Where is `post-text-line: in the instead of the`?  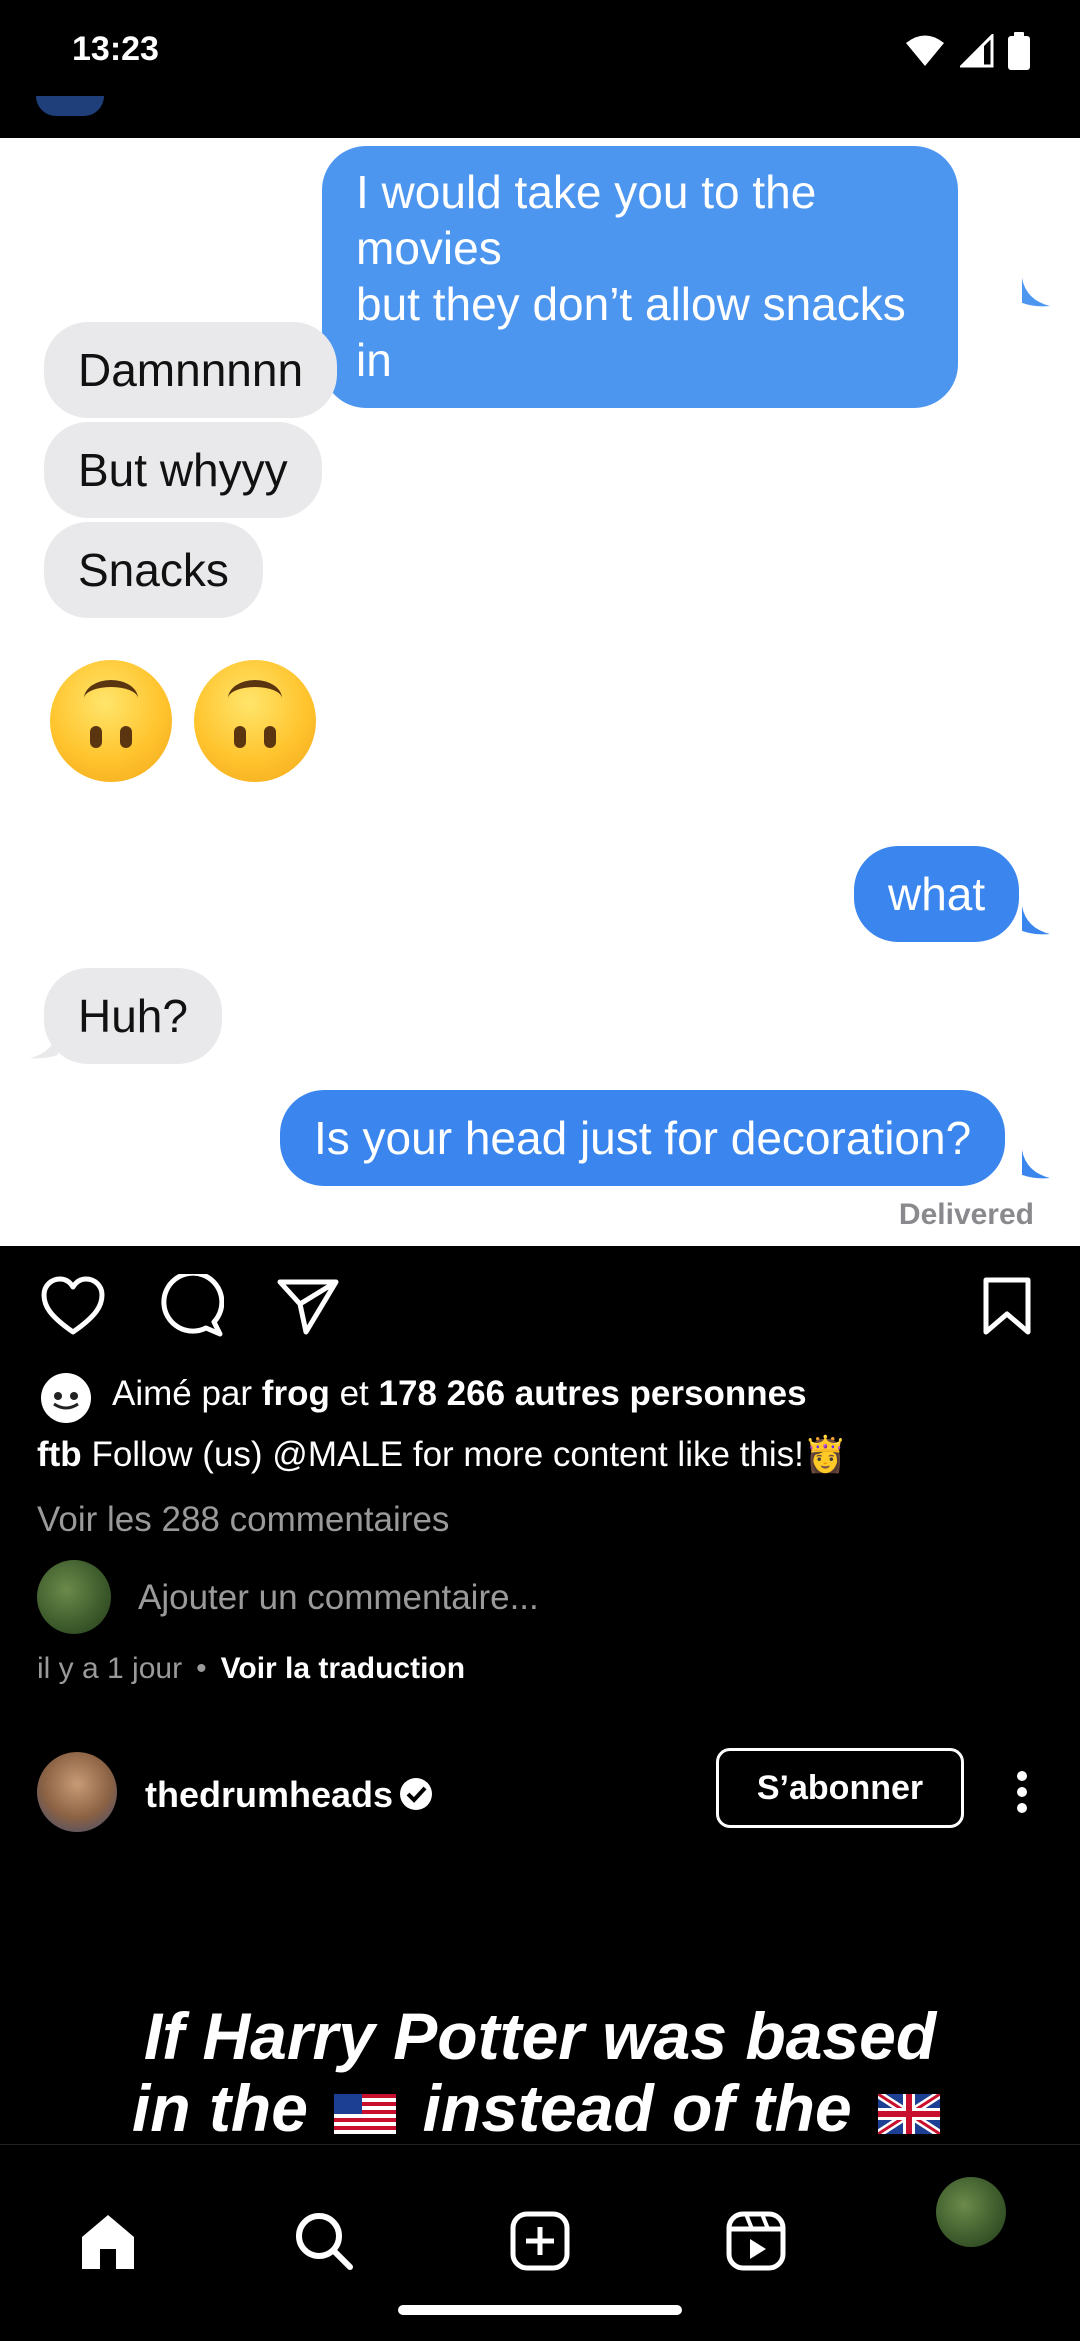 post-text-line: in the instead of the is located at coordinates (540, 2108).